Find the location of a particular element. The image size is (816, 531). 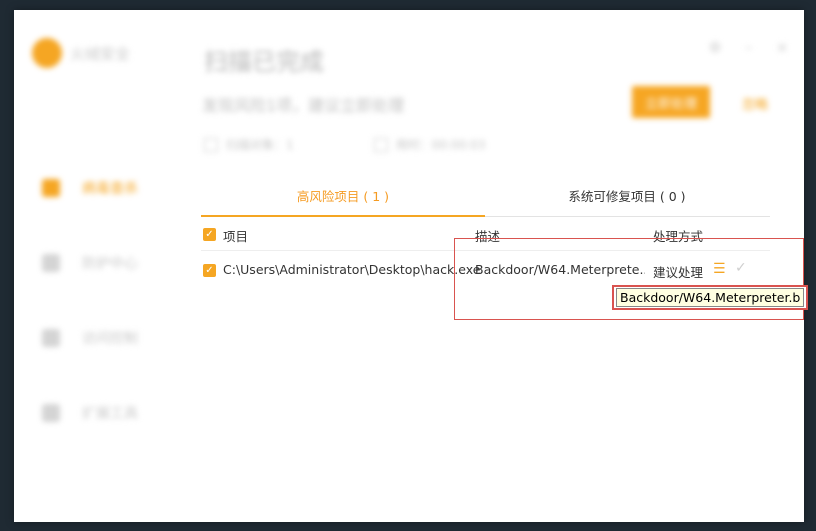

file-icon is located at coordinates (211, 144).